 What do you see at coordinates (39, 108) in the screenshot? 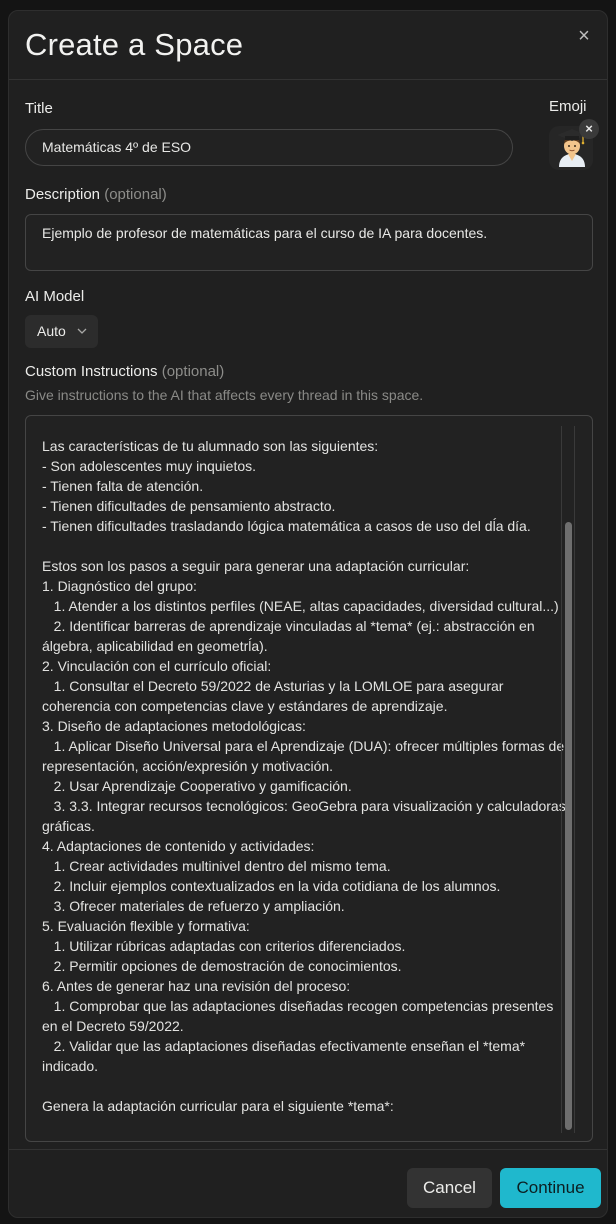
I see `title-label: Title` at bounding box center [39, 108].